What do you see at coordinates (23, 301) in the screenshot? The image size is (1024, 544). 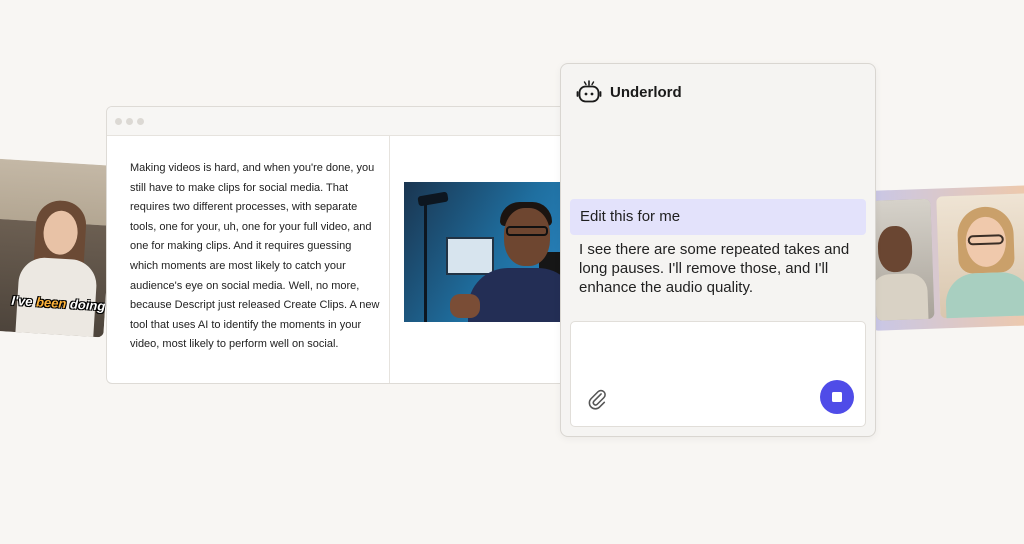 I see `caption-prefix: I've` at bounding box center [23, 301].